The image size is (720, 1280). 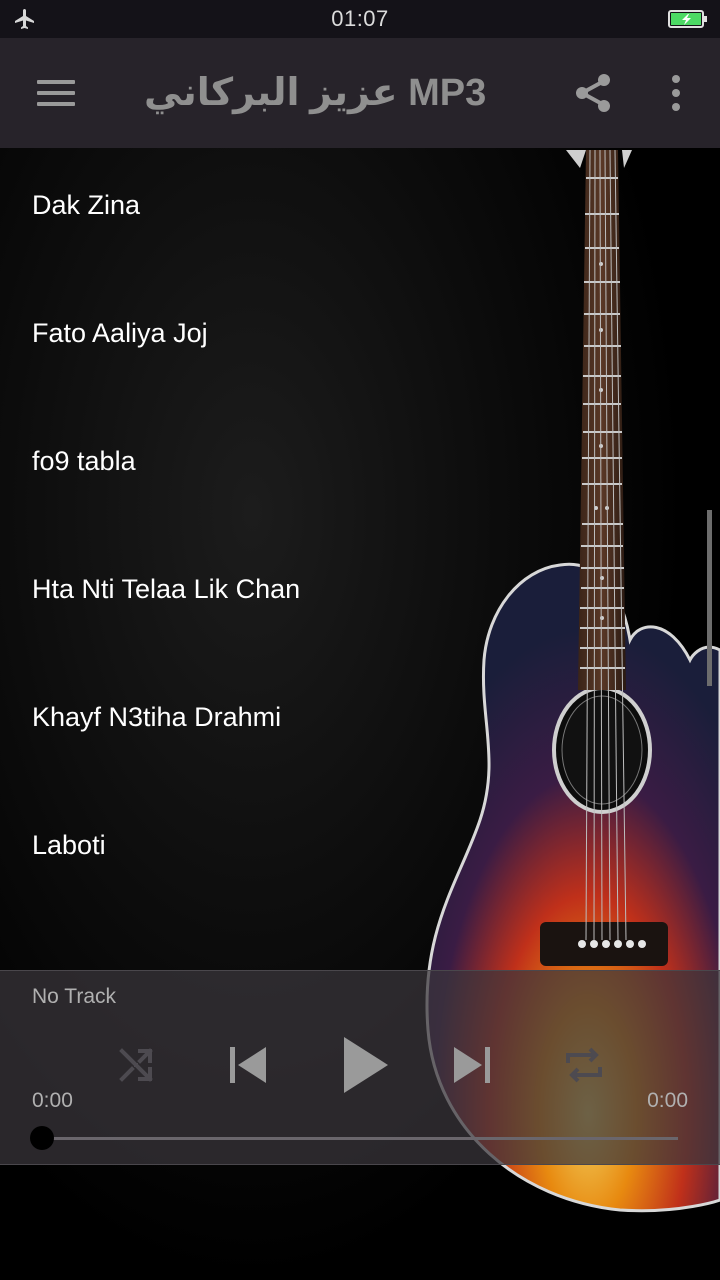 I want to click on status-bar: 01:07, so click(x=360, y=19).